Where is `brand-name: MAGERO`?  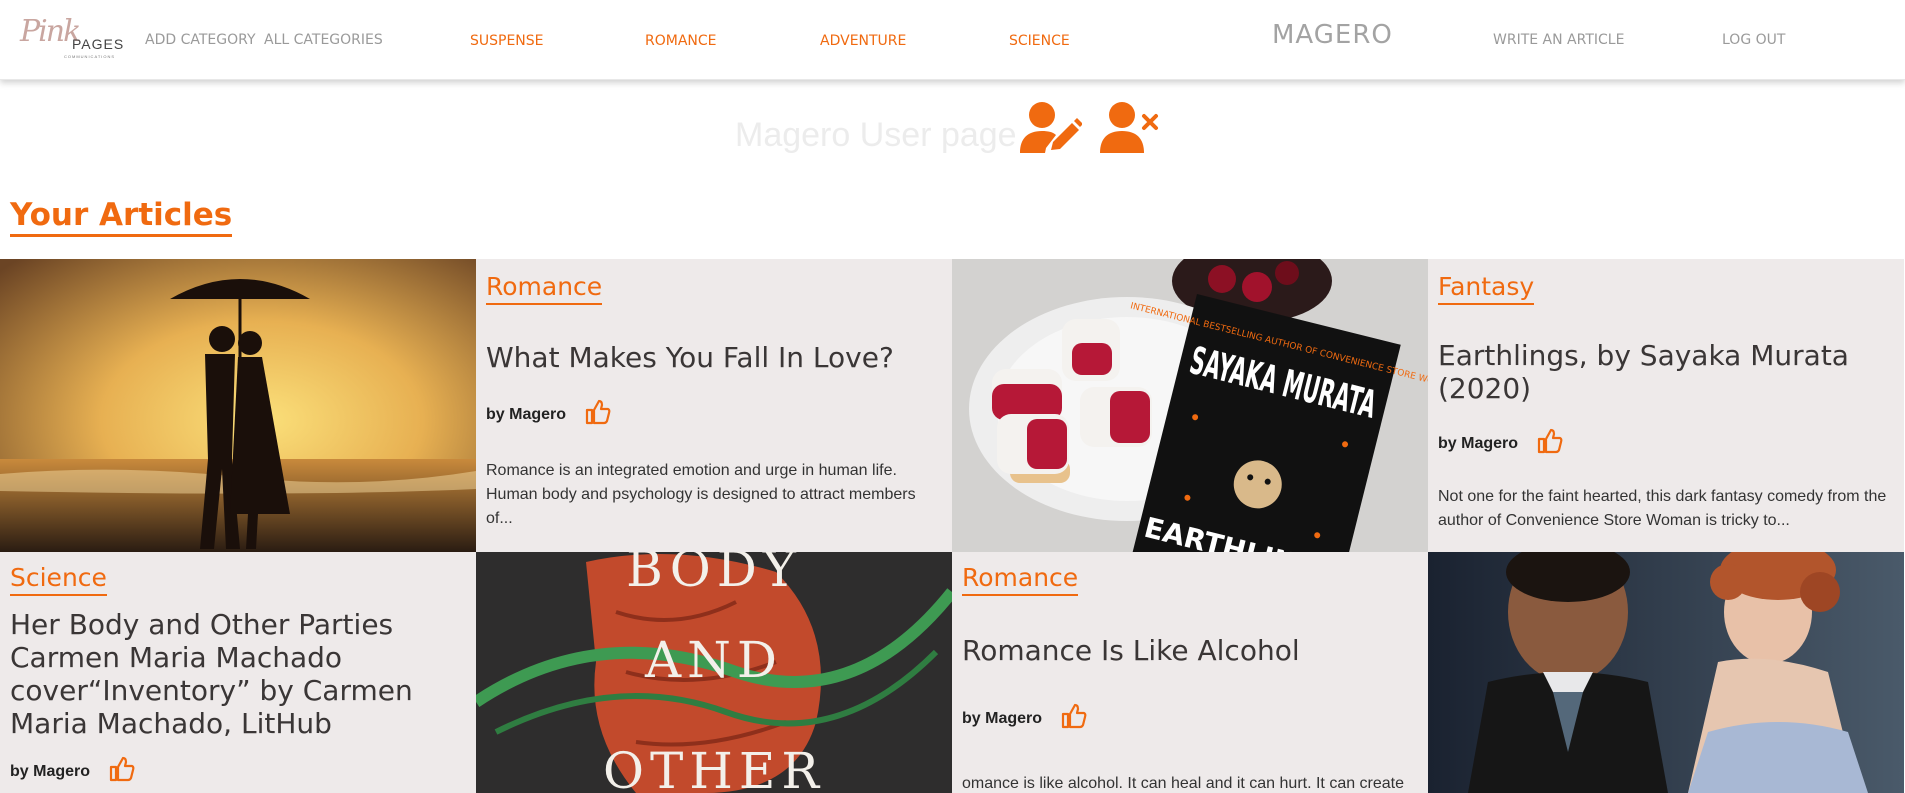
brand-name: MAGERO is located at coordinates (1332, 35).